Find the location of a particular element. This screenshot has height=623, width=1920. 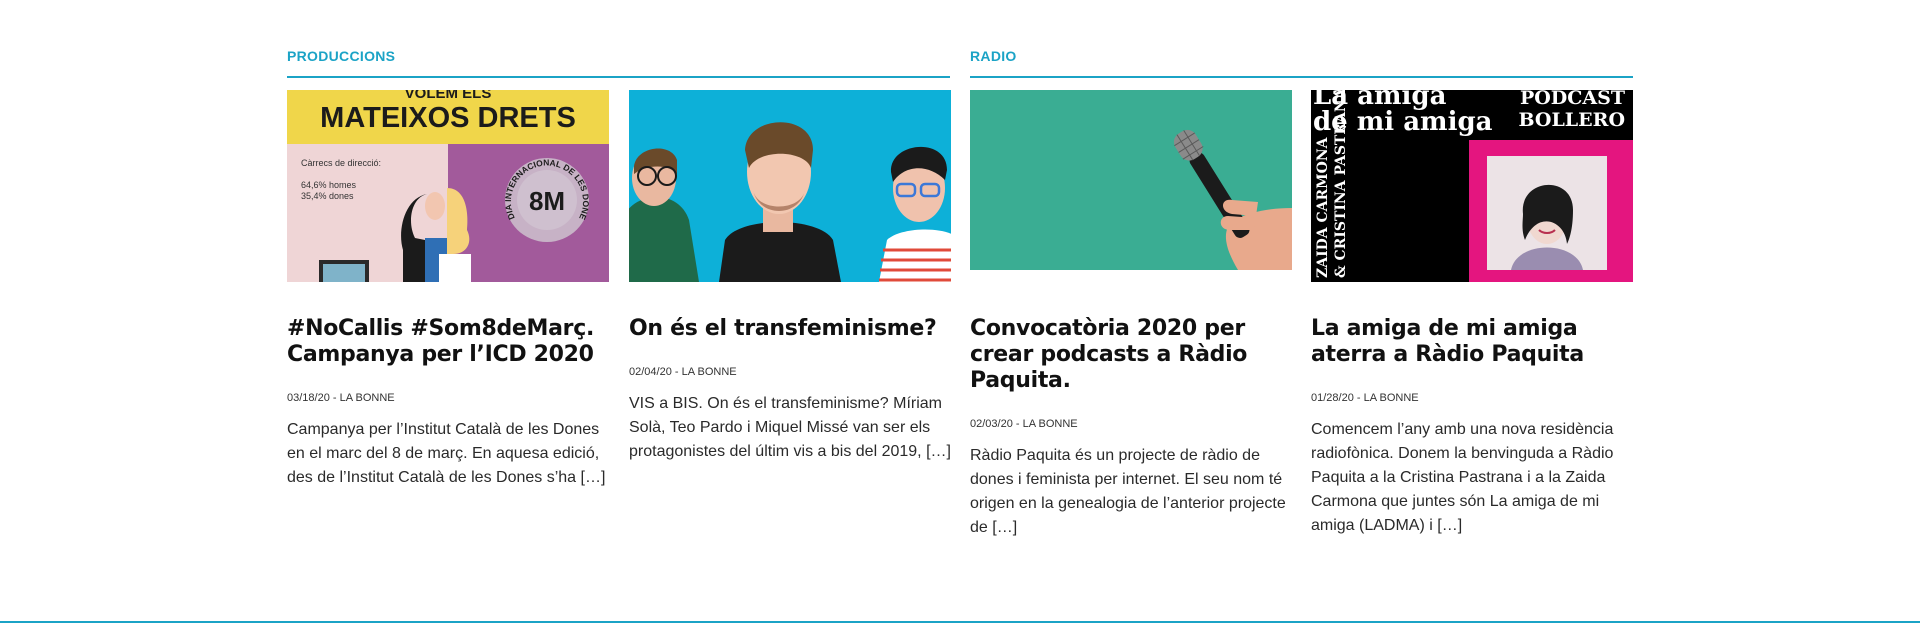

post-date: 01/28/20 is located at coordinates (1332, 398).